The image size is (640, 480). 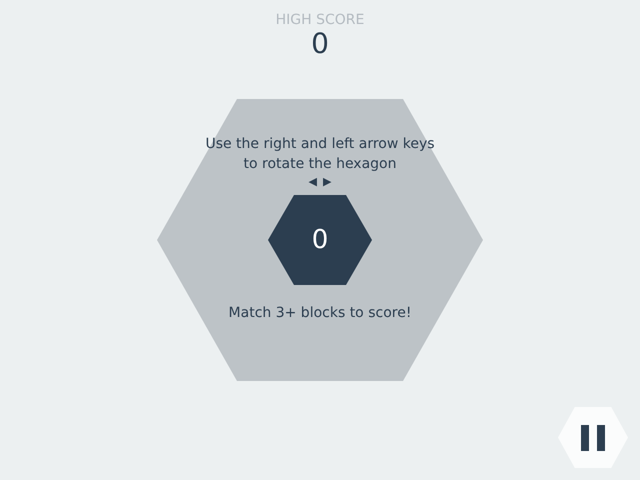 What do you see at coordinates (320, 313) in the screenshot?
I see `hint-text: Match 3+ blocks to score!` at bounding box center [320, 313].